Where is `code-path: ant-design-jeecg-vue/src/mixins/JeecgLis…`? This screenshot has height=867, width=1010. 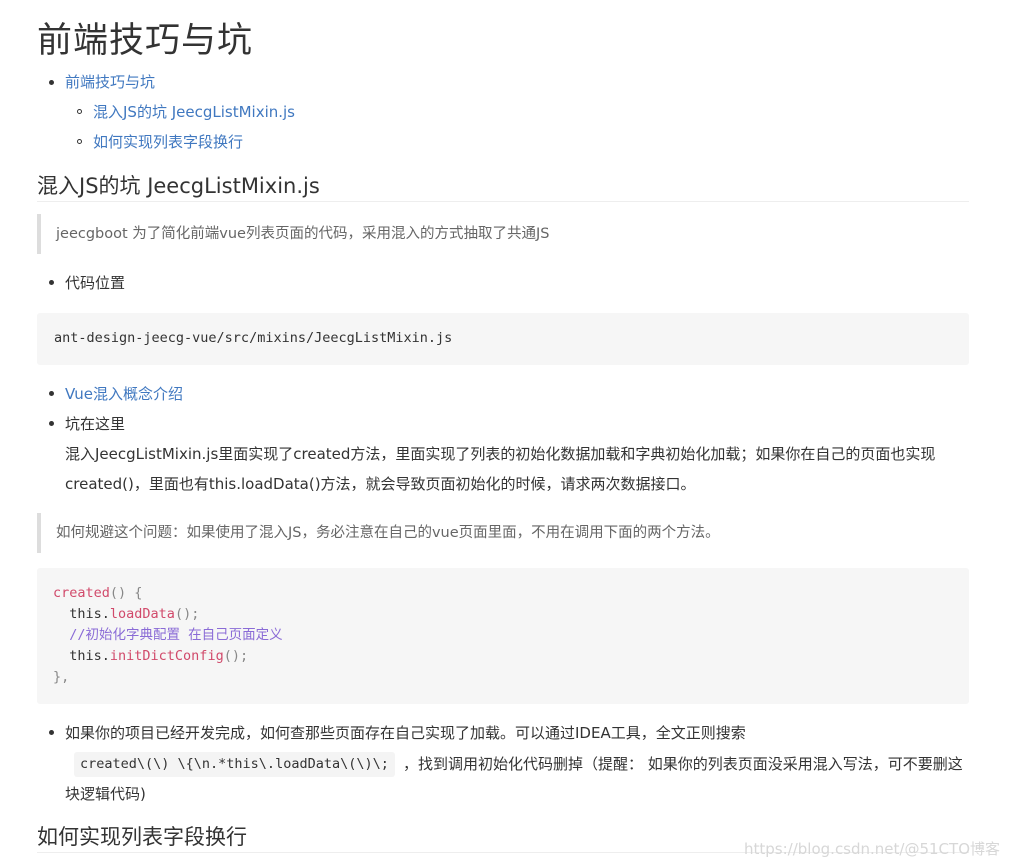
code-path: ant-design-jeecg-vue/src/mixins/JeecgLis… is located at coordinates (253, 338).